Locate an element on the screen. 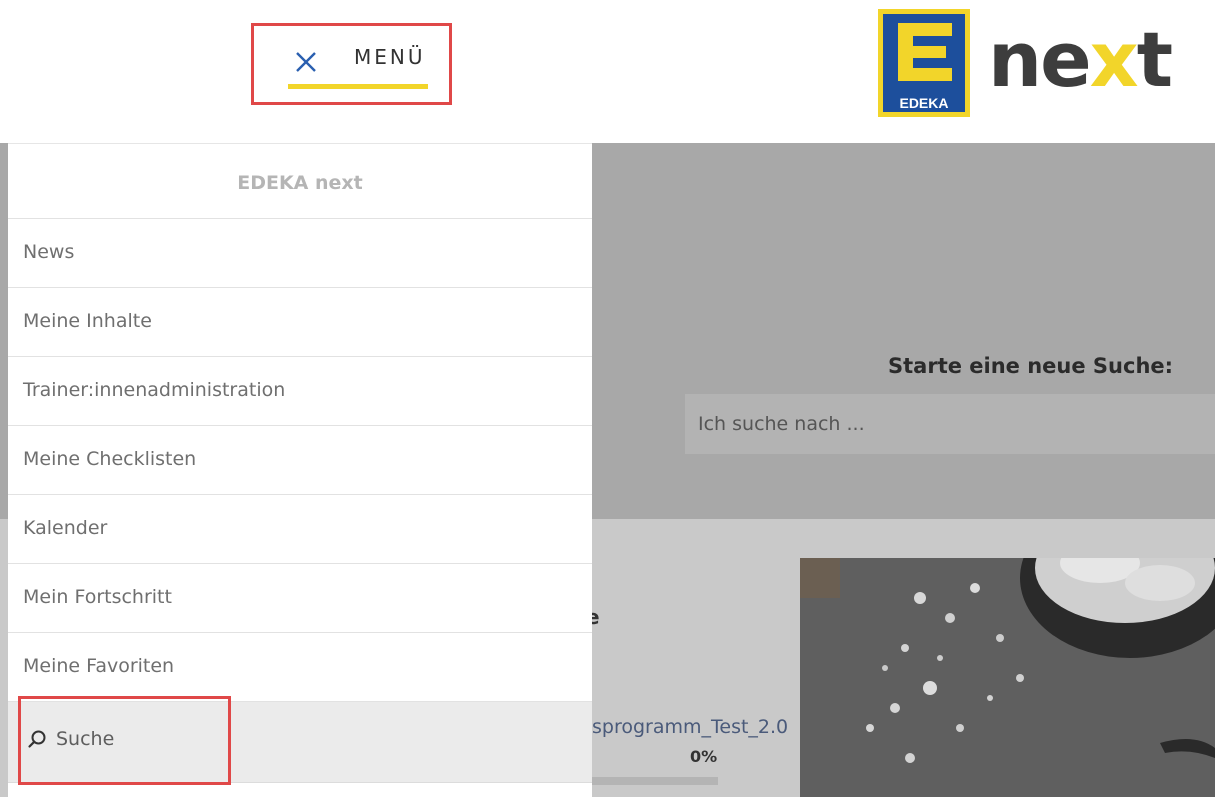 The width and height of the screenshot is (1215, 797). nav-item-meine-inhalte: Meine Inhalte is located at coordinates (300, 322).